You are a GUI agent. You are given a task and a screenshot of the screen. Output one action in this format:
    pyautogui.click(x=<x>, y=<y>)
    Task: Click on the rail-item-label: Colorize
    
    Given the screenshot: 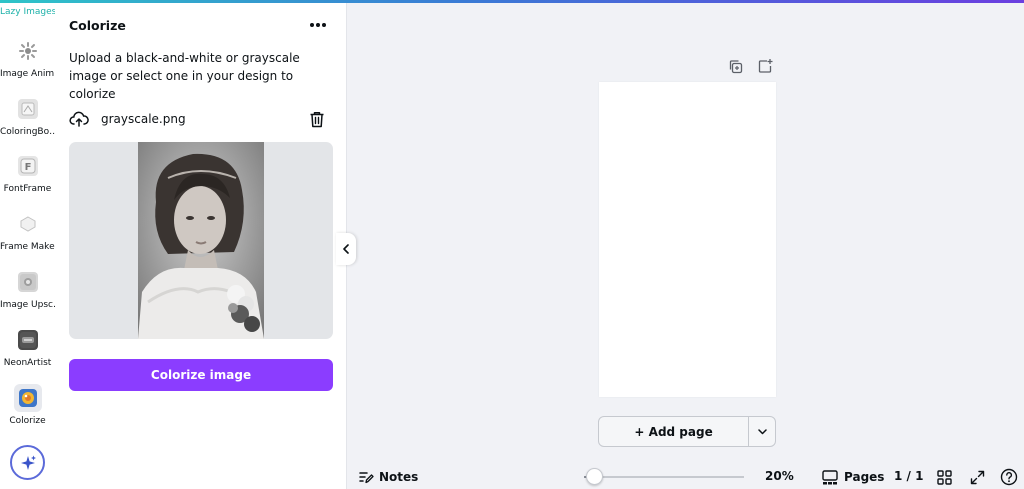 What is the action you would take?
    pyautogui.click(x=27, y=421)
    